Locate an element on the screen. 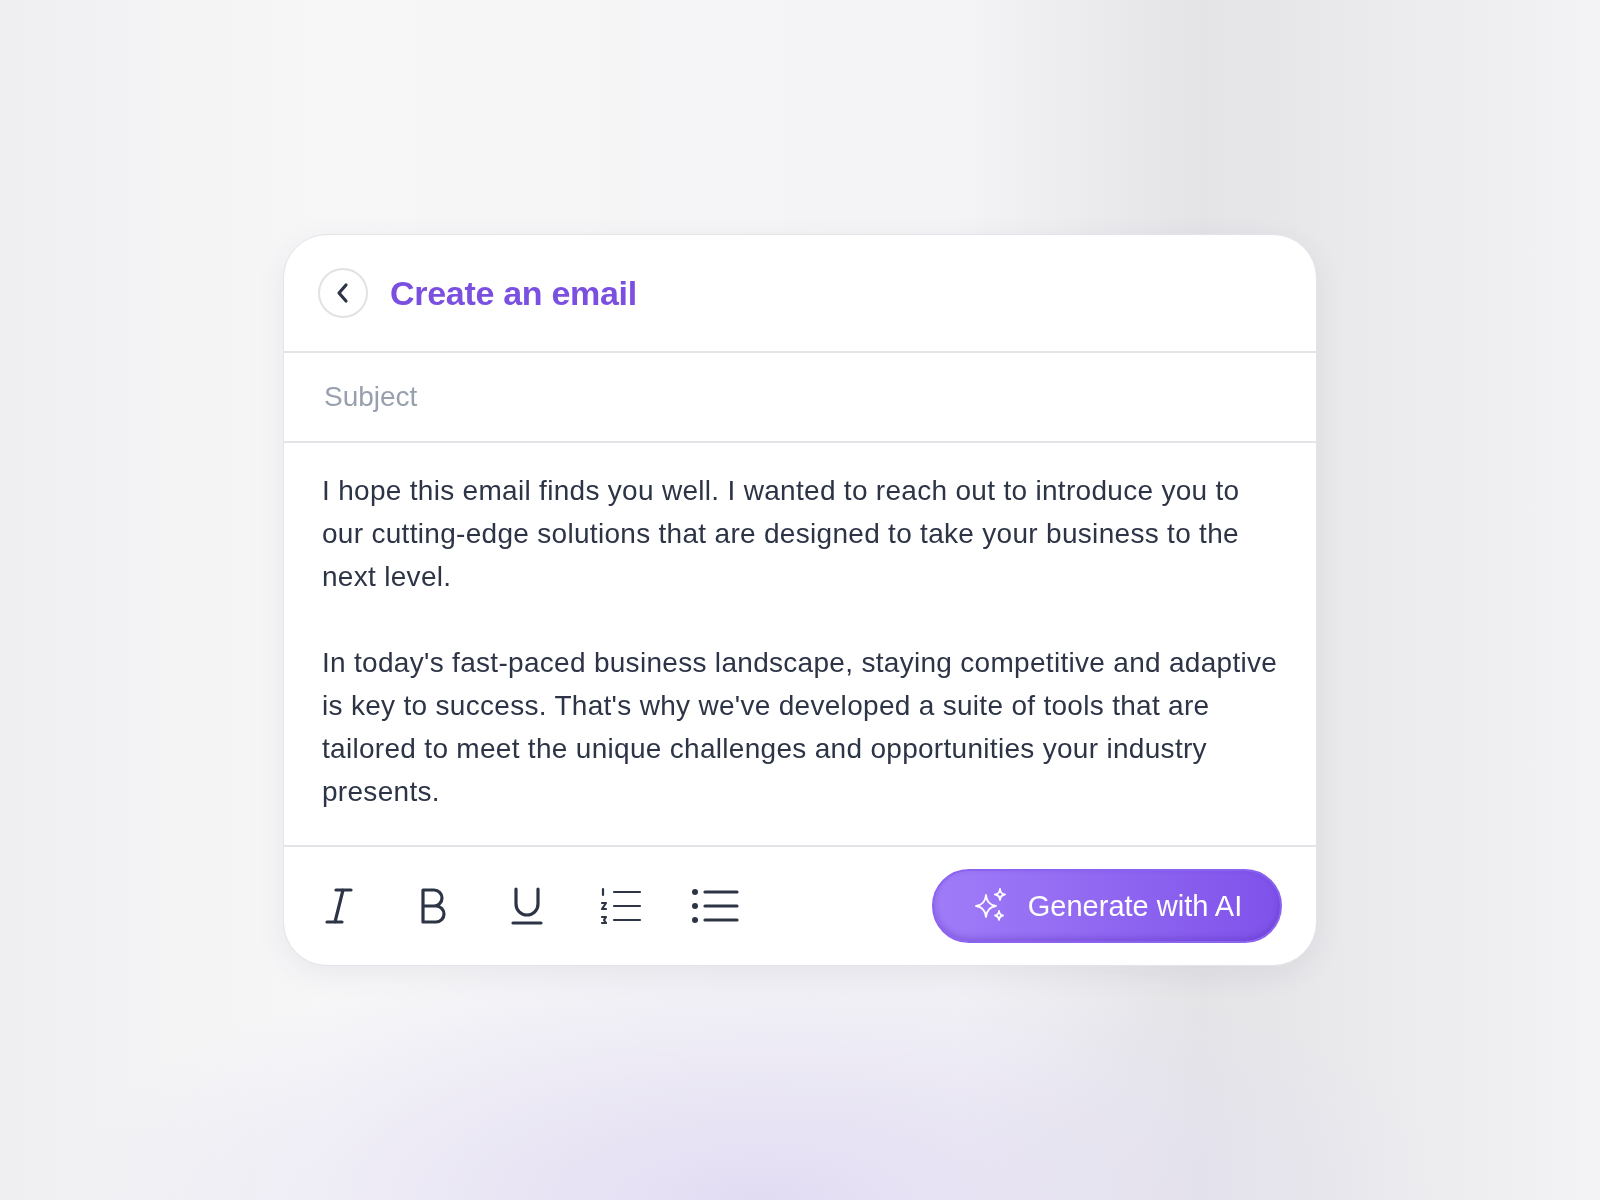 The height and width of the screenshot is (1200, 1600). email-paragraph: In today's fast-paced business landscape, staying competitive and adaptive is key to success. That's why we've developed a suite of tools that are tailored to meet the unique challenges and opportunities your industry presents. is located at coordinates (800, 727).